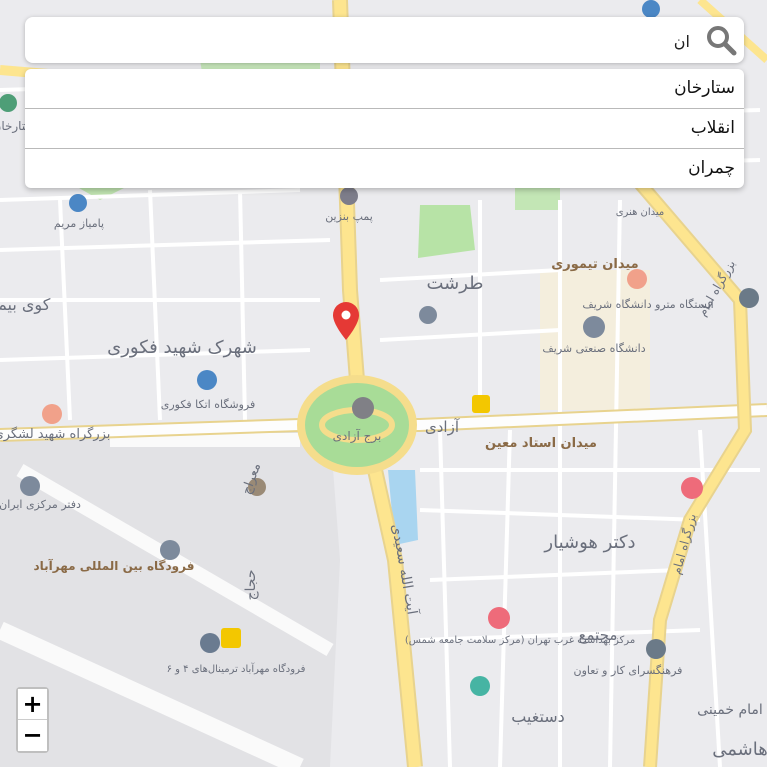 The image size is (767, 767). I want to click on map-label: میدان استاد معین, so click(541, 443).